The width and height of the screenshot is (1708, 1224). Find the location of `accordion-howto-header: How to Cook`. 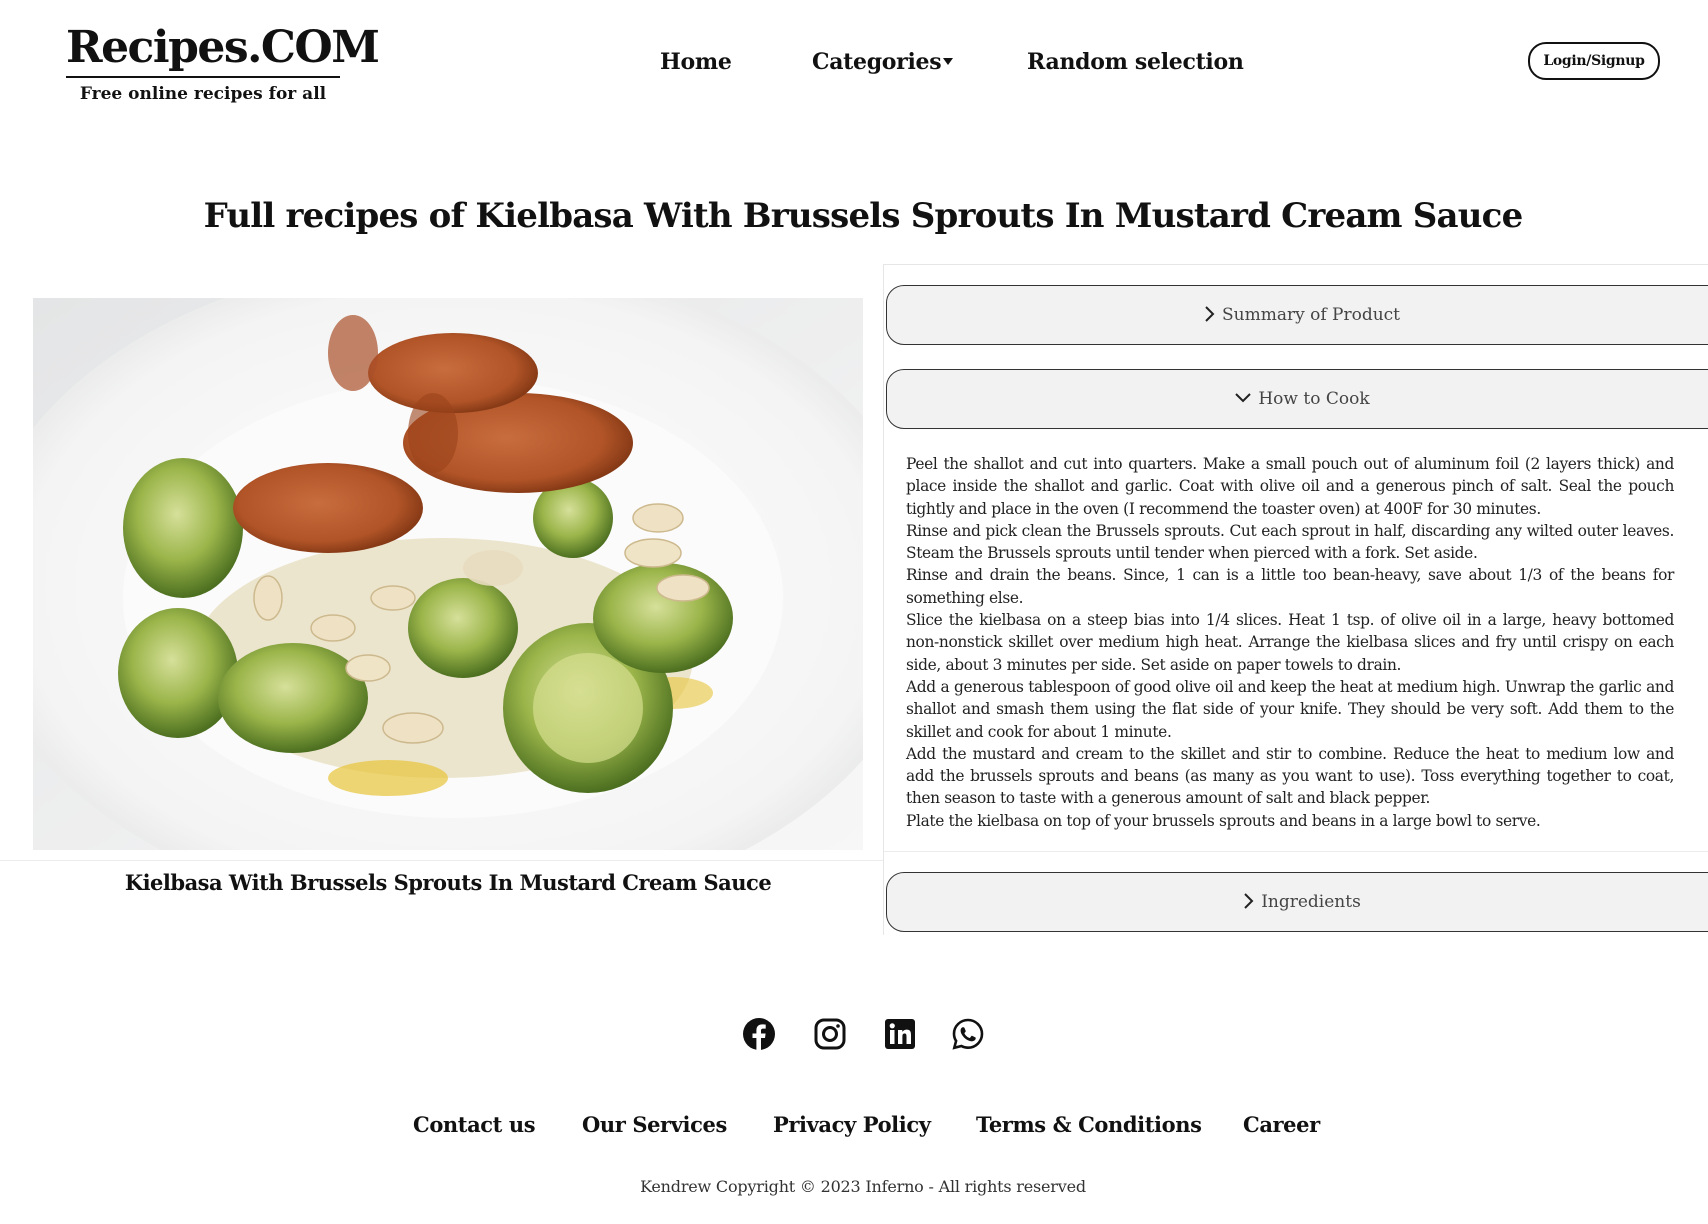

accordion-howto-header: How to Cook is located at coordinates (1297, 399).